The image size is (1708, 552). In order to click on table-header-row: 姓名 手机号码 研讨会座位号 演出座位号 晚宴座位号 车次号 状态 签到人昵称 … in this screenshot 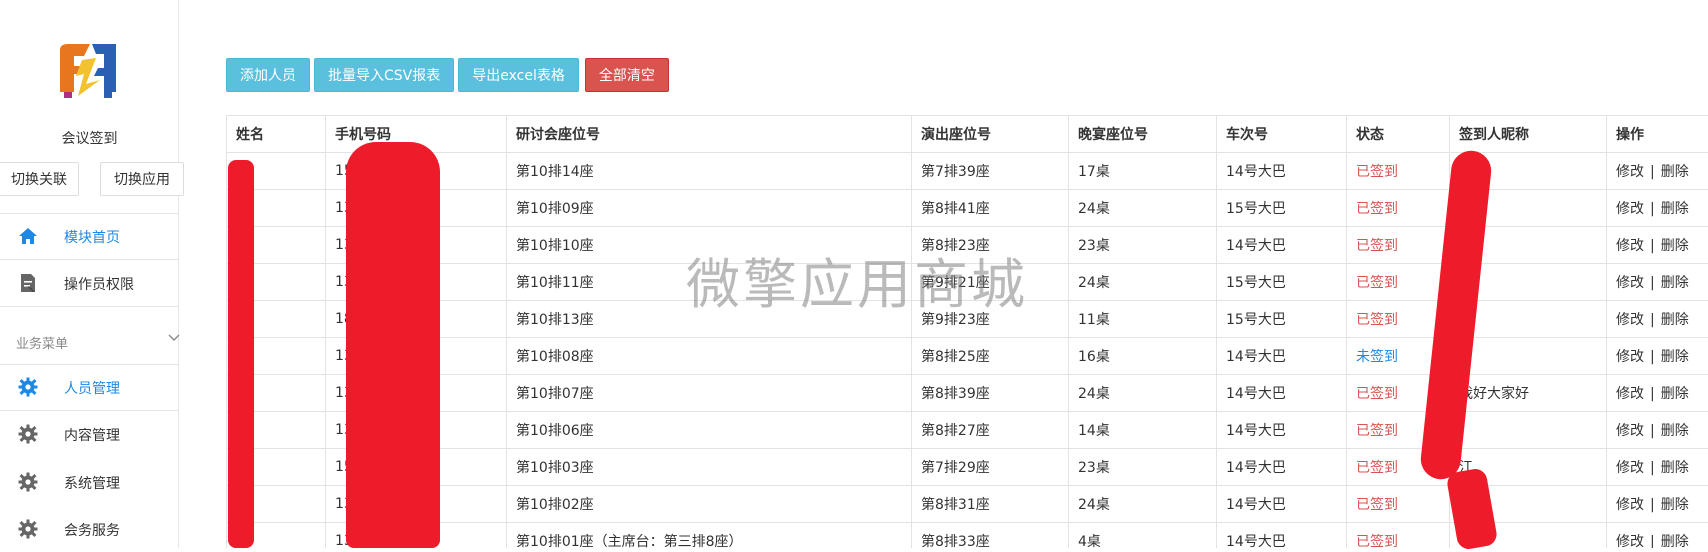, I will do `click(967, 134)`.